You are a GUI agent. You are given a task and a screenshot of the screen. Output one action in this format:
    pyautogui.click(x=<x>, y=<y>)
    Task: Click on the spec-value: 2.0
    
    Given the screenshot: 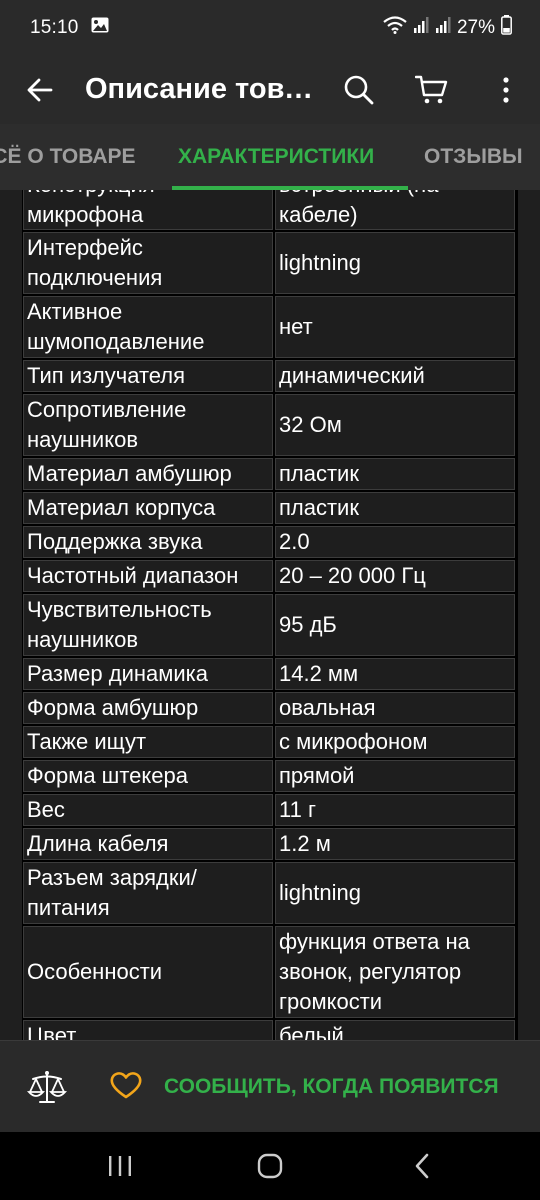 What is the action you would take?
    pyautogui.click(x=395, y=542)
    